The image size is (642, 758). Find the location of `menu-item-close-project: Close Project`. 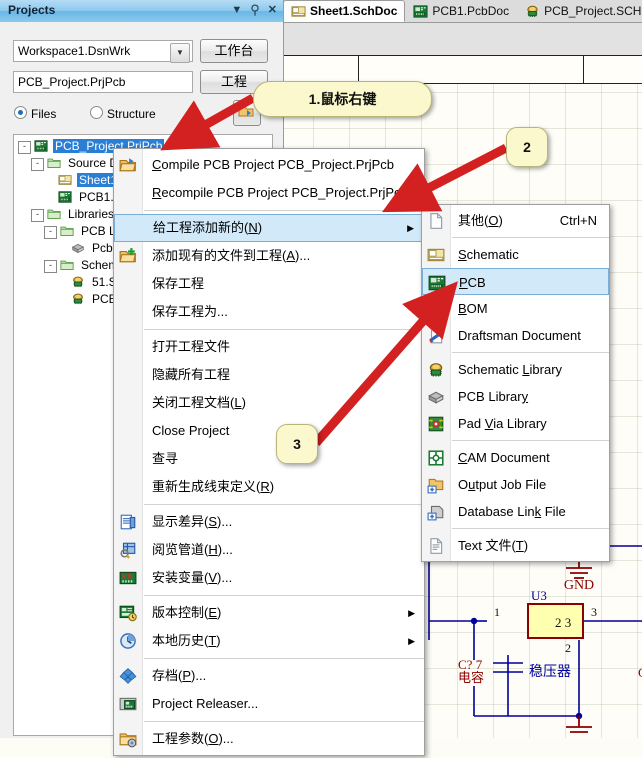

menu-item-close-project: Close Project is located at coordinates (269, 431).